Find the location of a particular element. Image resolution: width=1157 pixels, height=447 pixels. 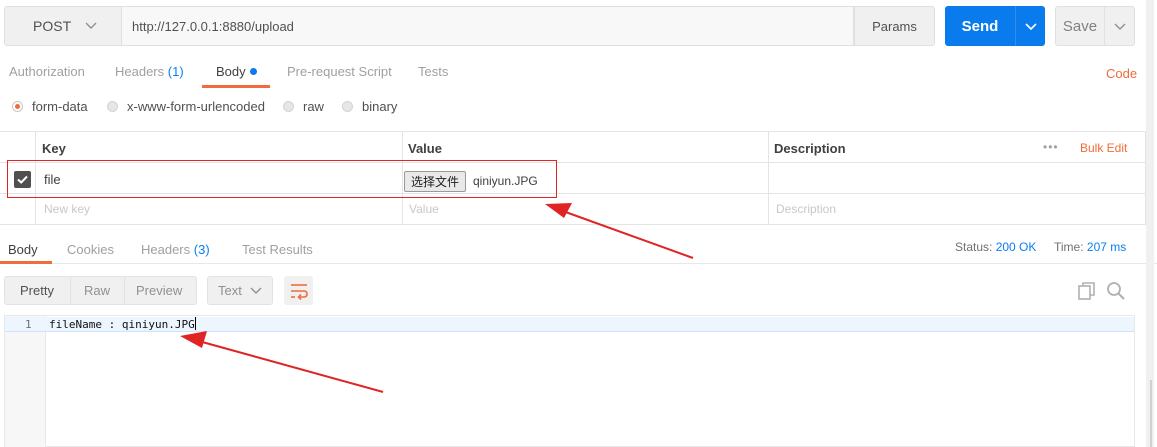

header-description: Description is located at coordinates (810, 148).